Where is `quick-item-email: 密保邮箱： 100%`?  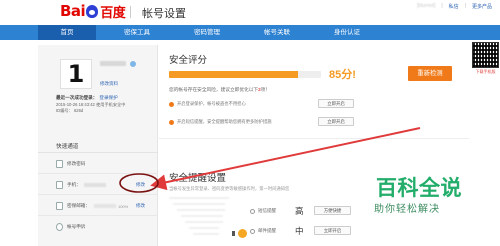
quick-item-email: 密保邮箱： 100% is located at coordinates (92, 206).